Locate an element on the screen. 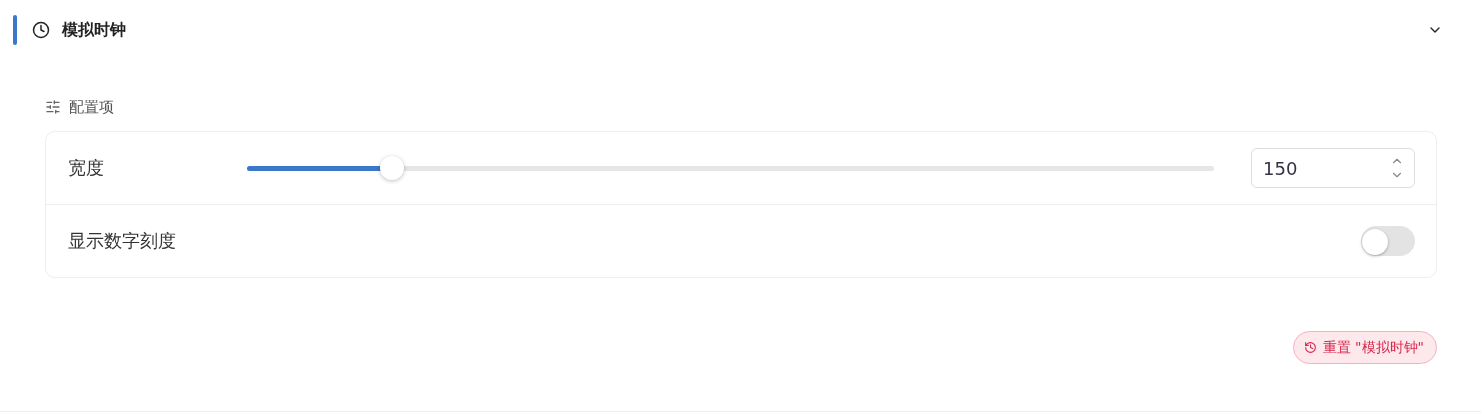 This screenshot has width=1481, height=413. history-icon is located at coordinates (1310, 347).